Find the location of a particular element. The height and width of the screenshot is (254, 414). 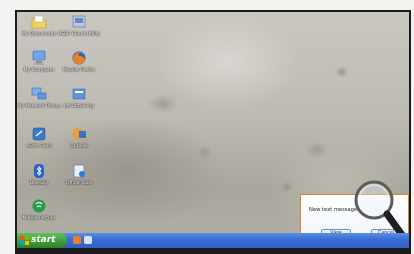

app-icon is located at coordinates (79, 94).